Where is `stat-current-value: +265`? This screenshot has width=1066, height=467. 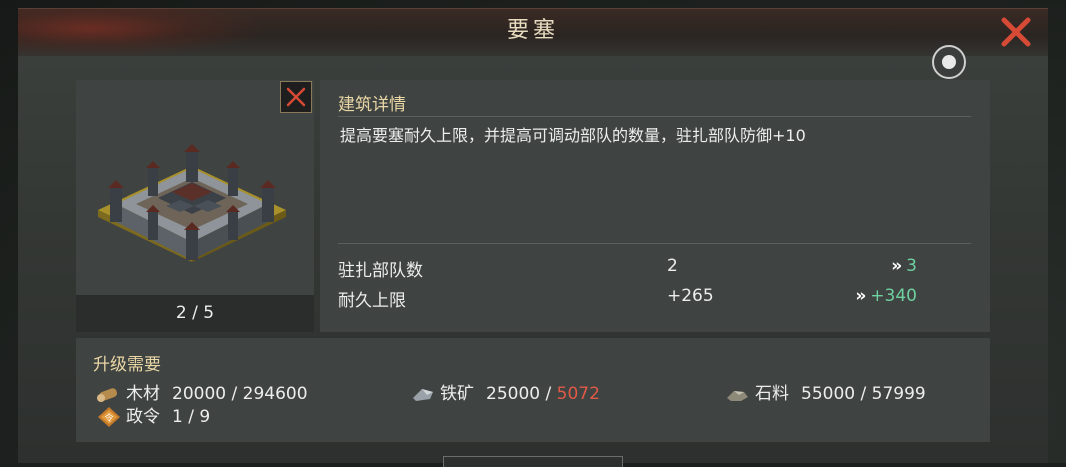 stat-current-value: +265 is located at coordinates (690, 296).